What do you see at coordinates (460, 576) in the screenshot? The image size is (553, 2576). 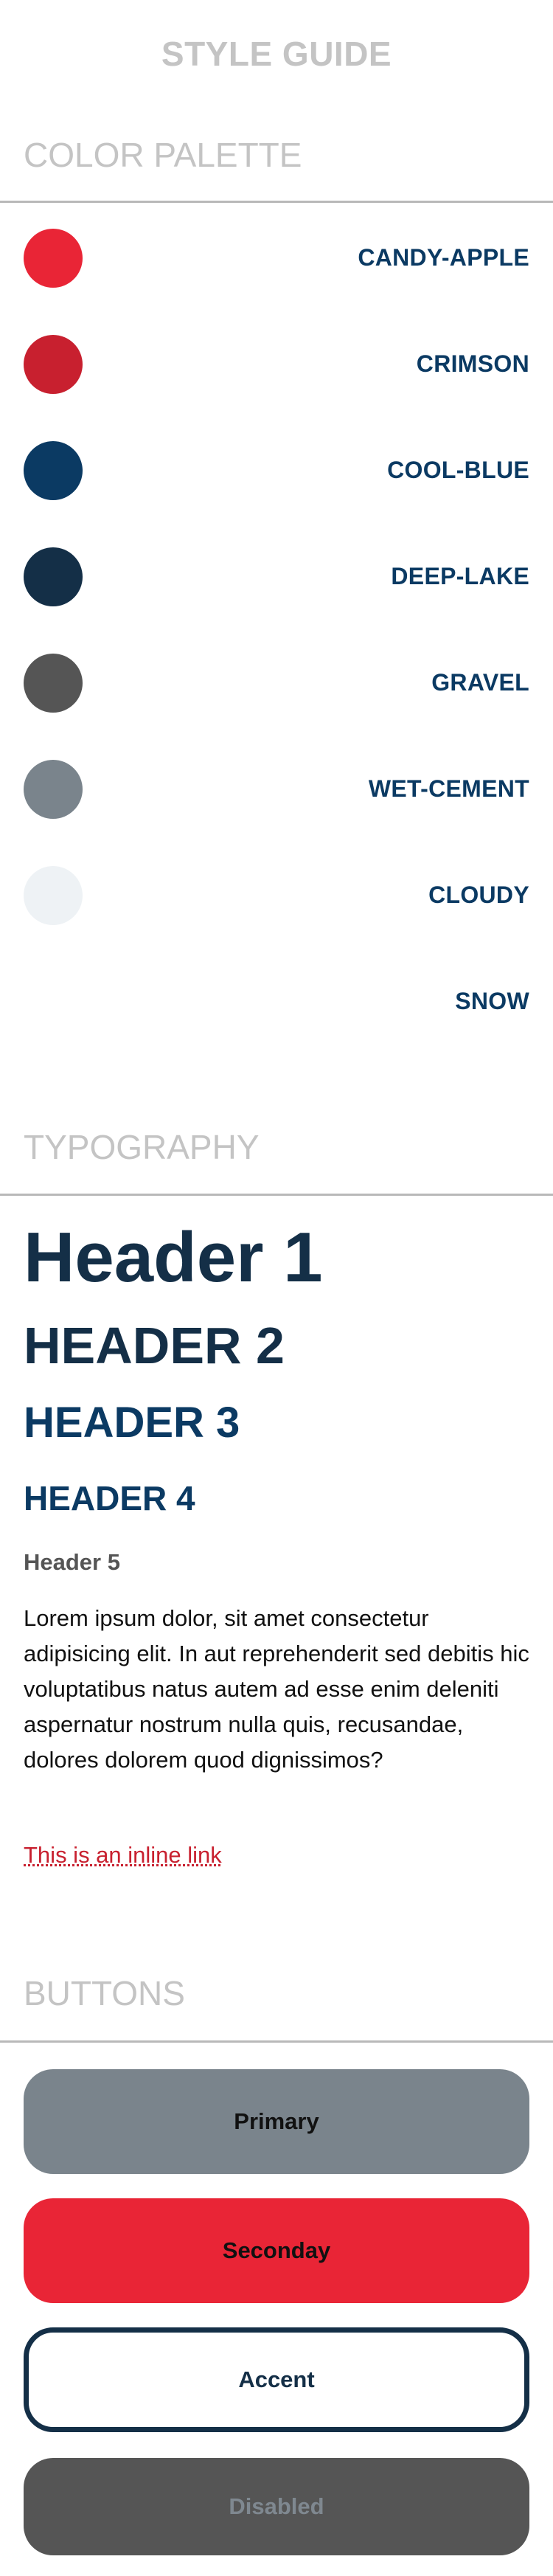 I see `color-name-label: DEEP-LAKE` at bounding box center [460, 576].